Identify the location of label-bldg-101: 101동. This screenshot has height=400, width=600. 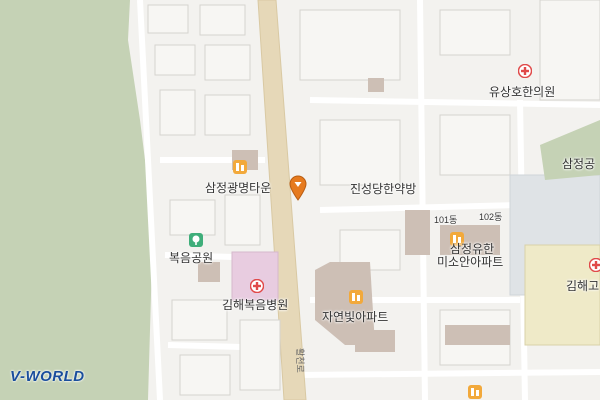
(446, 220).